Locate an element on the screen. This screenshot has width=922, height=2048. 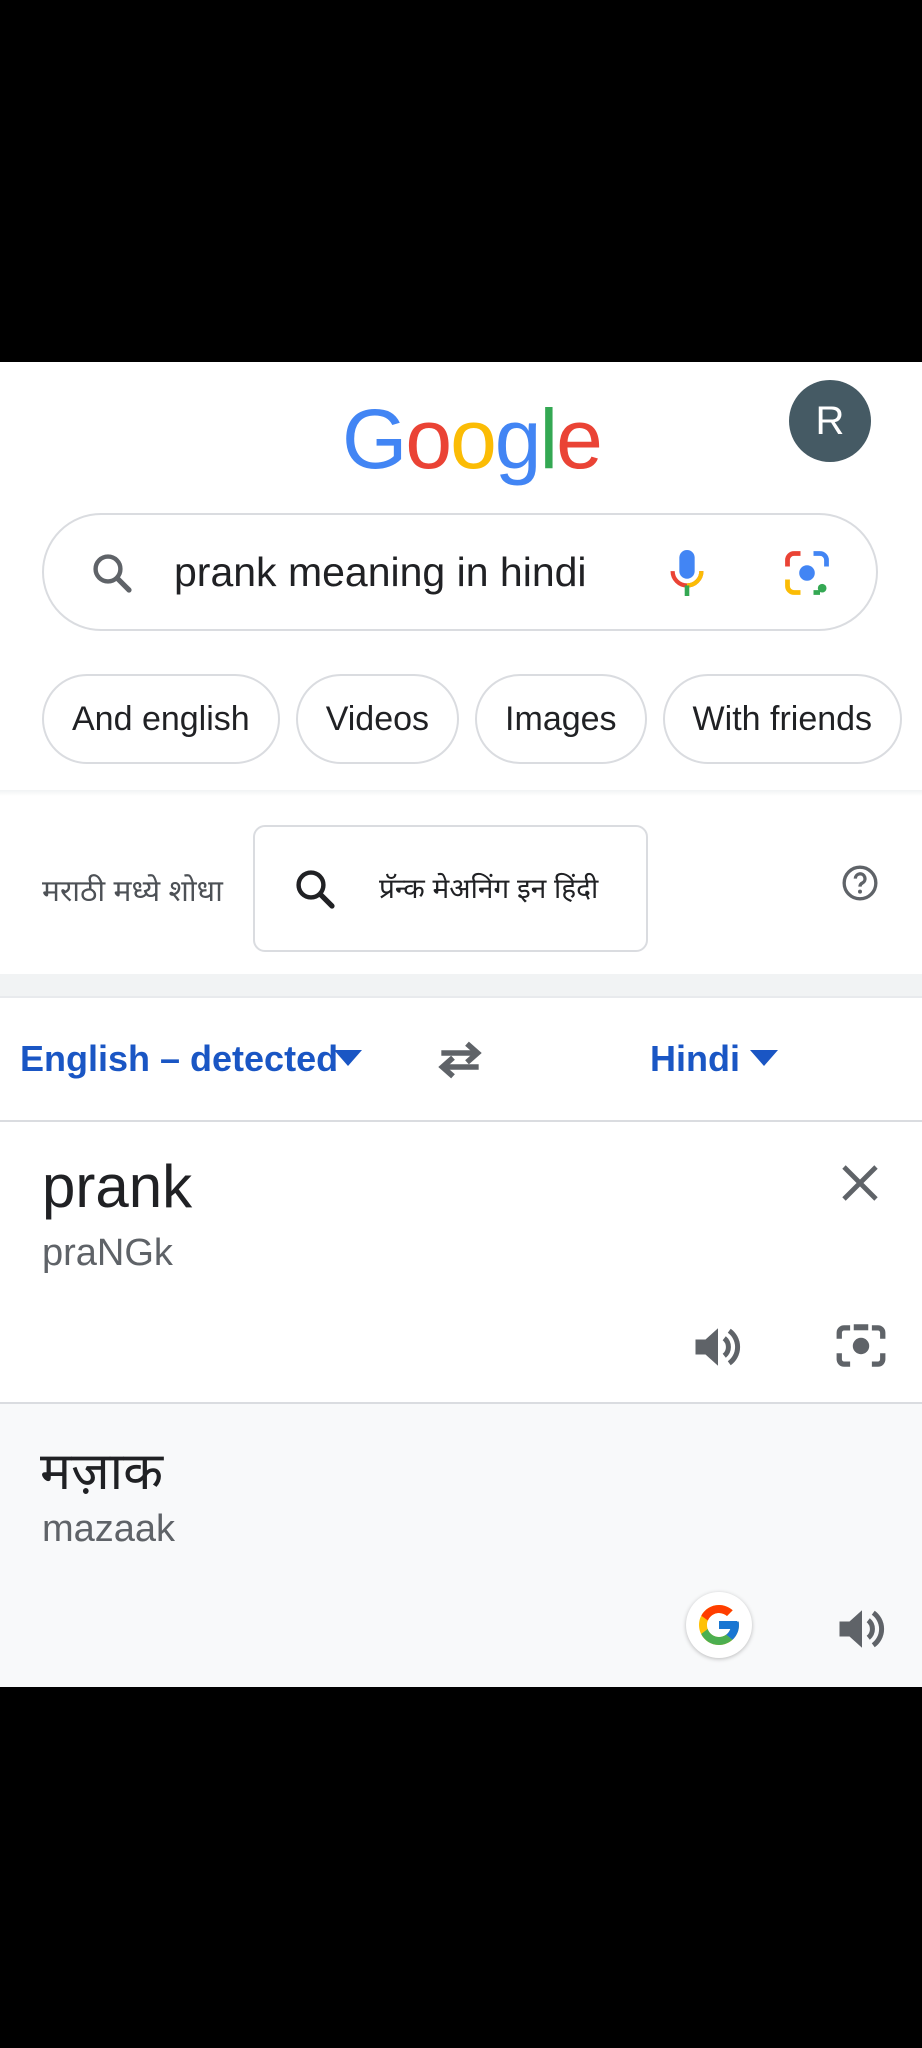
marathi-search-label: मराठी मध्ये शोधा is located at coordinates (132, 891).